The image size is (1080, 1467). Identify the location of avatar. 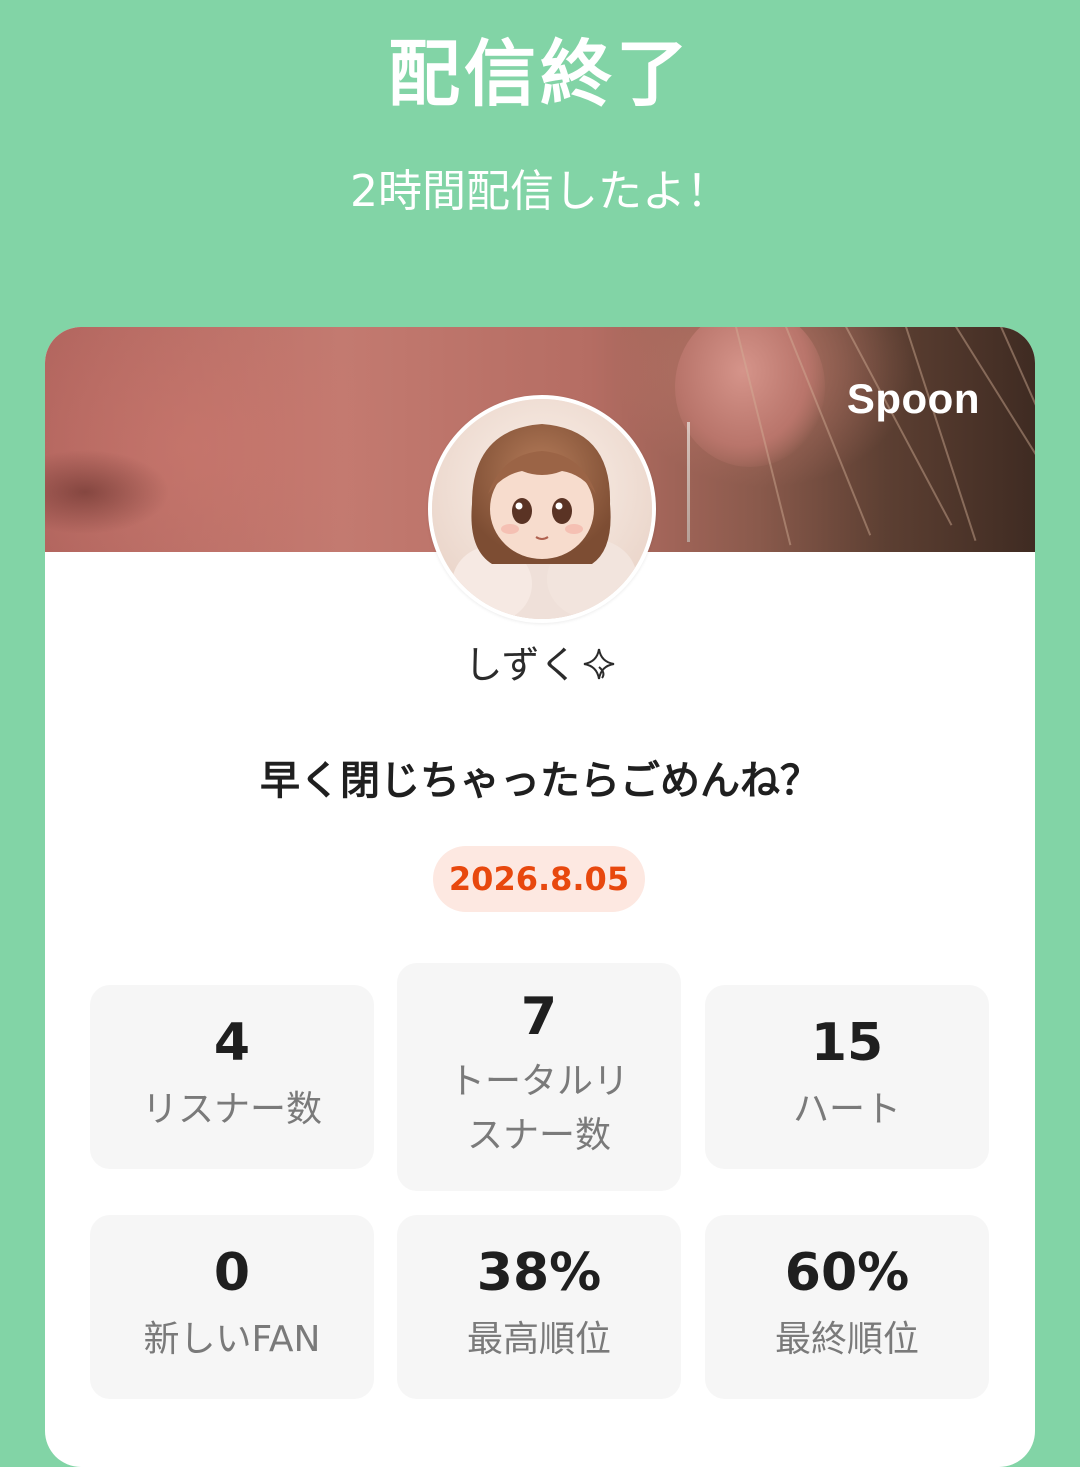
(542, 509).